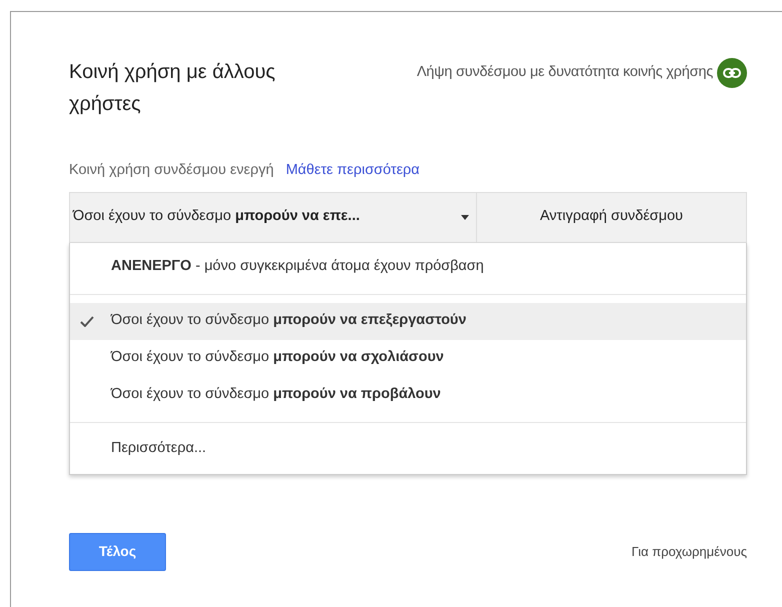 This screenshot has height=607, width=782. Describe the element at coordinates (465, 217) in the screenshot. I see `caret-icon` at that location.